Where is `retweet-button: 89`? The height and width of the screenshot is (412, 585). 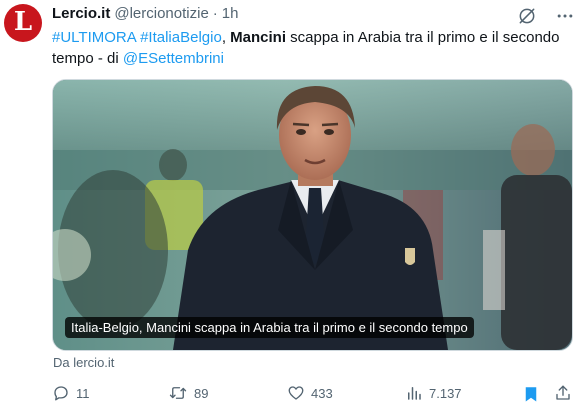
retweet-button: 89 is located at coordinates (188, 393).